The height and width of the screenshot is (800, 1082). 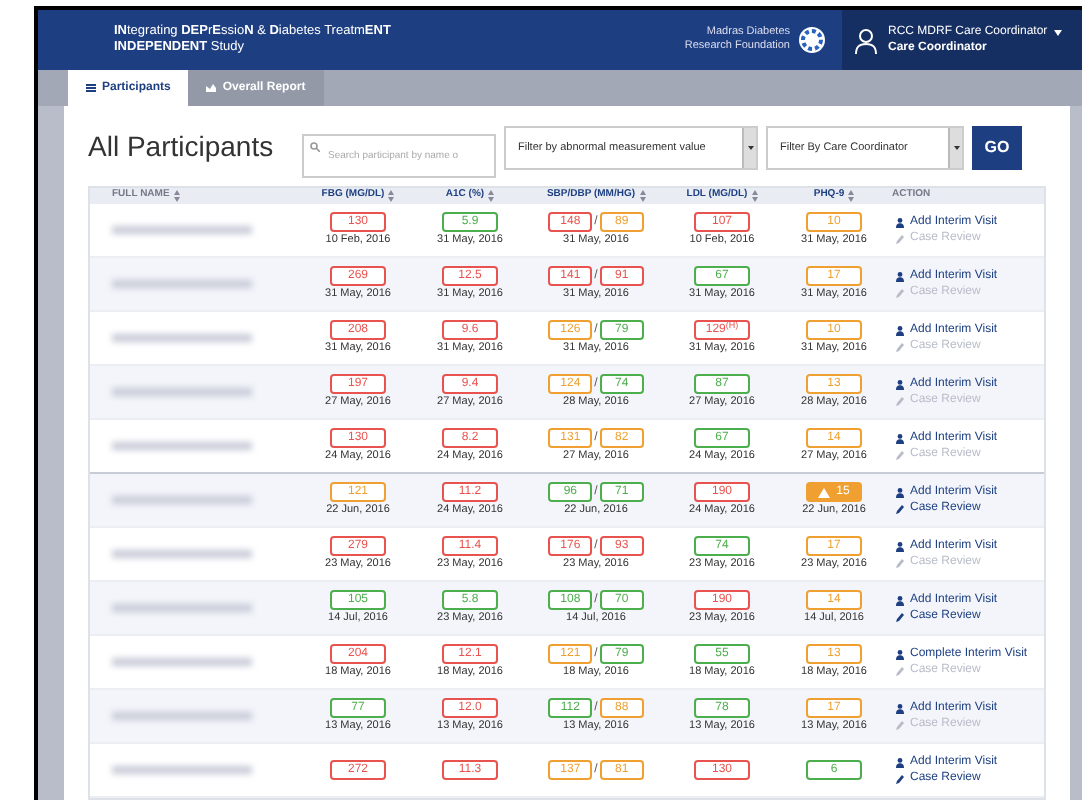 I want to click on list-icon, so click(x=91, y=88).